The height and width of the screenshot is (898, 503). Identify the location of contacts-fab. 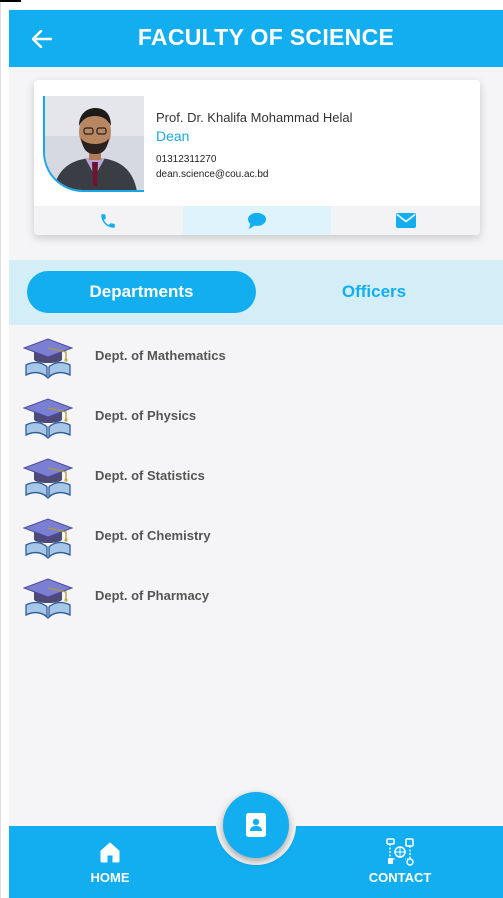
(256, 825).